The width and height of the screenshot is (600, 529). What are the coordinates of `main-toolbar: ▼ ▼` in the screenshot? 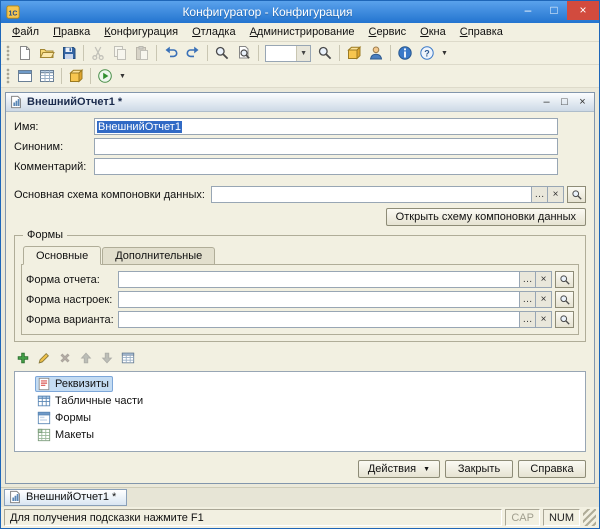 It's located at (300, 53).